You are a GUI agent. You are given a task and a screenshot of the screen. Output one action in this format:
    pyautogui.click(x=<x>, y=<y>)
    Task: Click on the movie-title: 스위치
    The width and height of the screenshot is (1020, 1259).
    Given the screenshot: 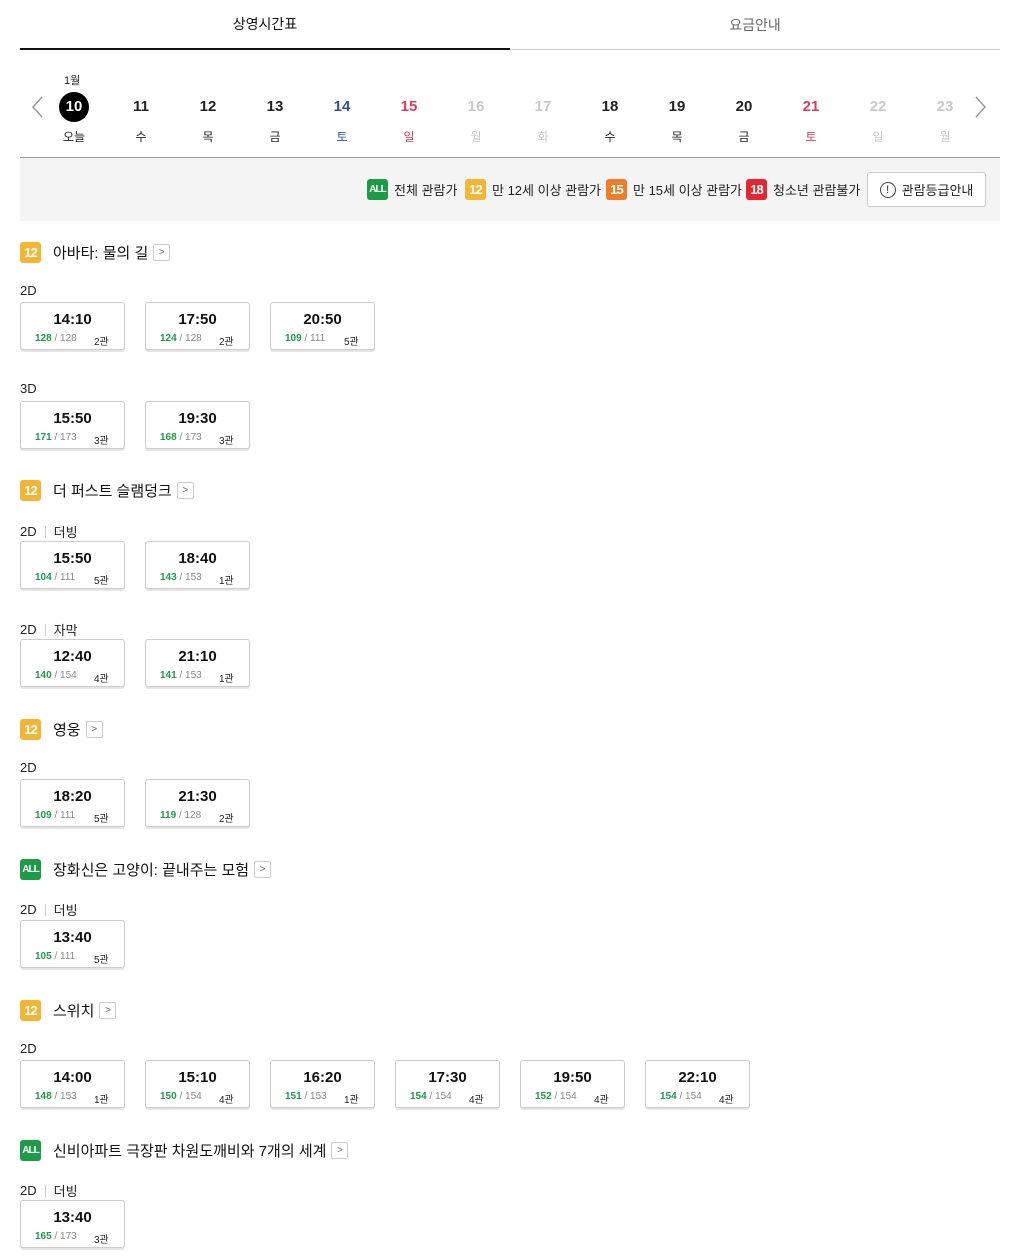 What is the action you would take?
    pyautogui.click(x=73, y=1010)
    